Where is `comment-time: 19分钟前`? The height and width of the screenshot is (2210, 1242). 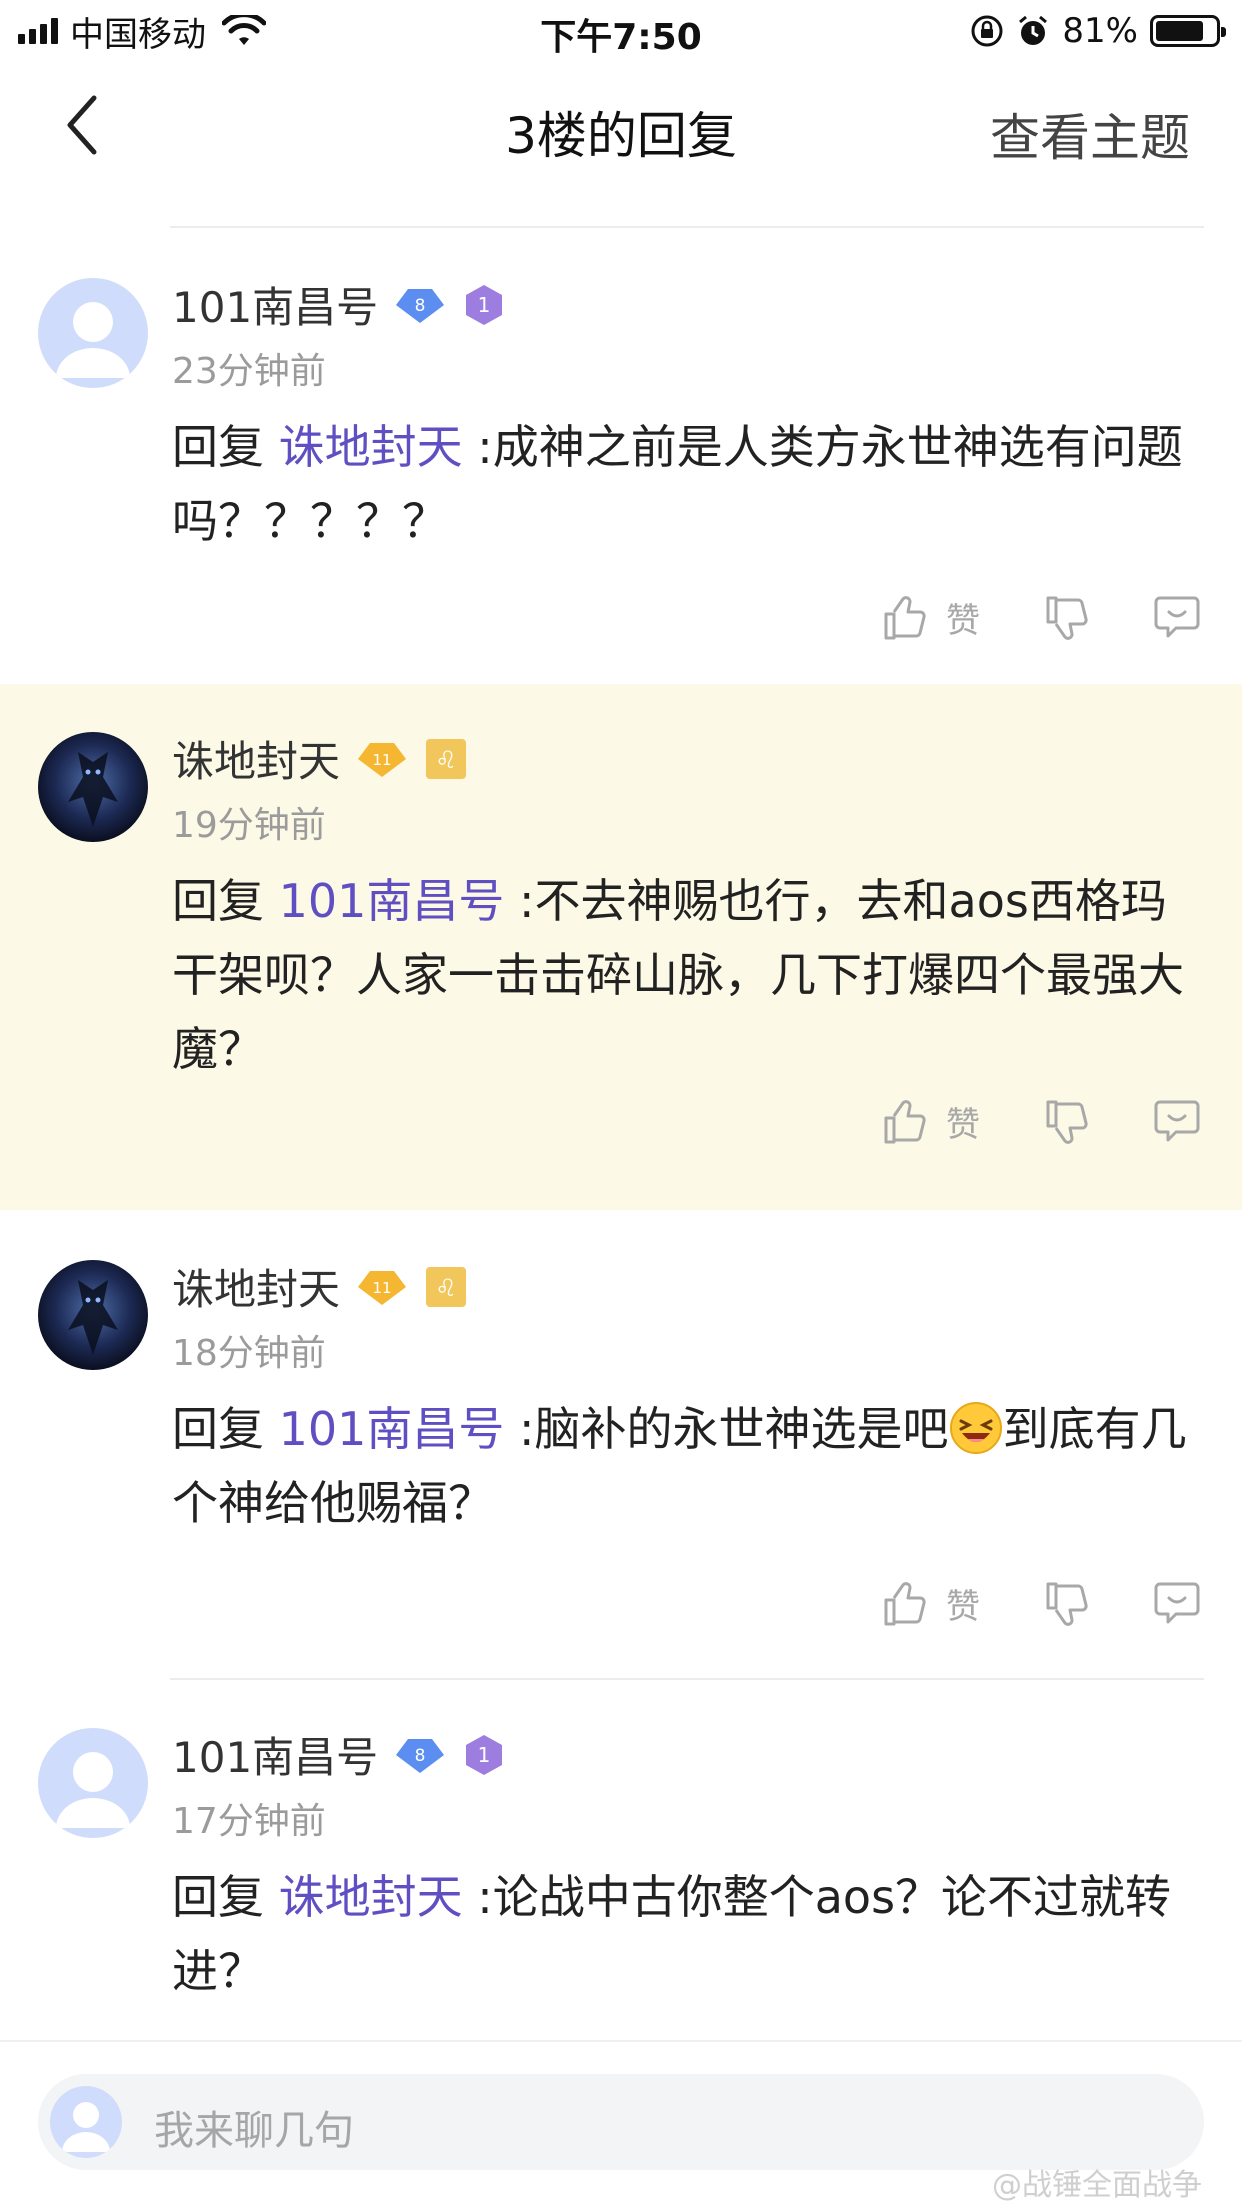
comment-time: 19分钟前 is located at coordinates (249, 825).